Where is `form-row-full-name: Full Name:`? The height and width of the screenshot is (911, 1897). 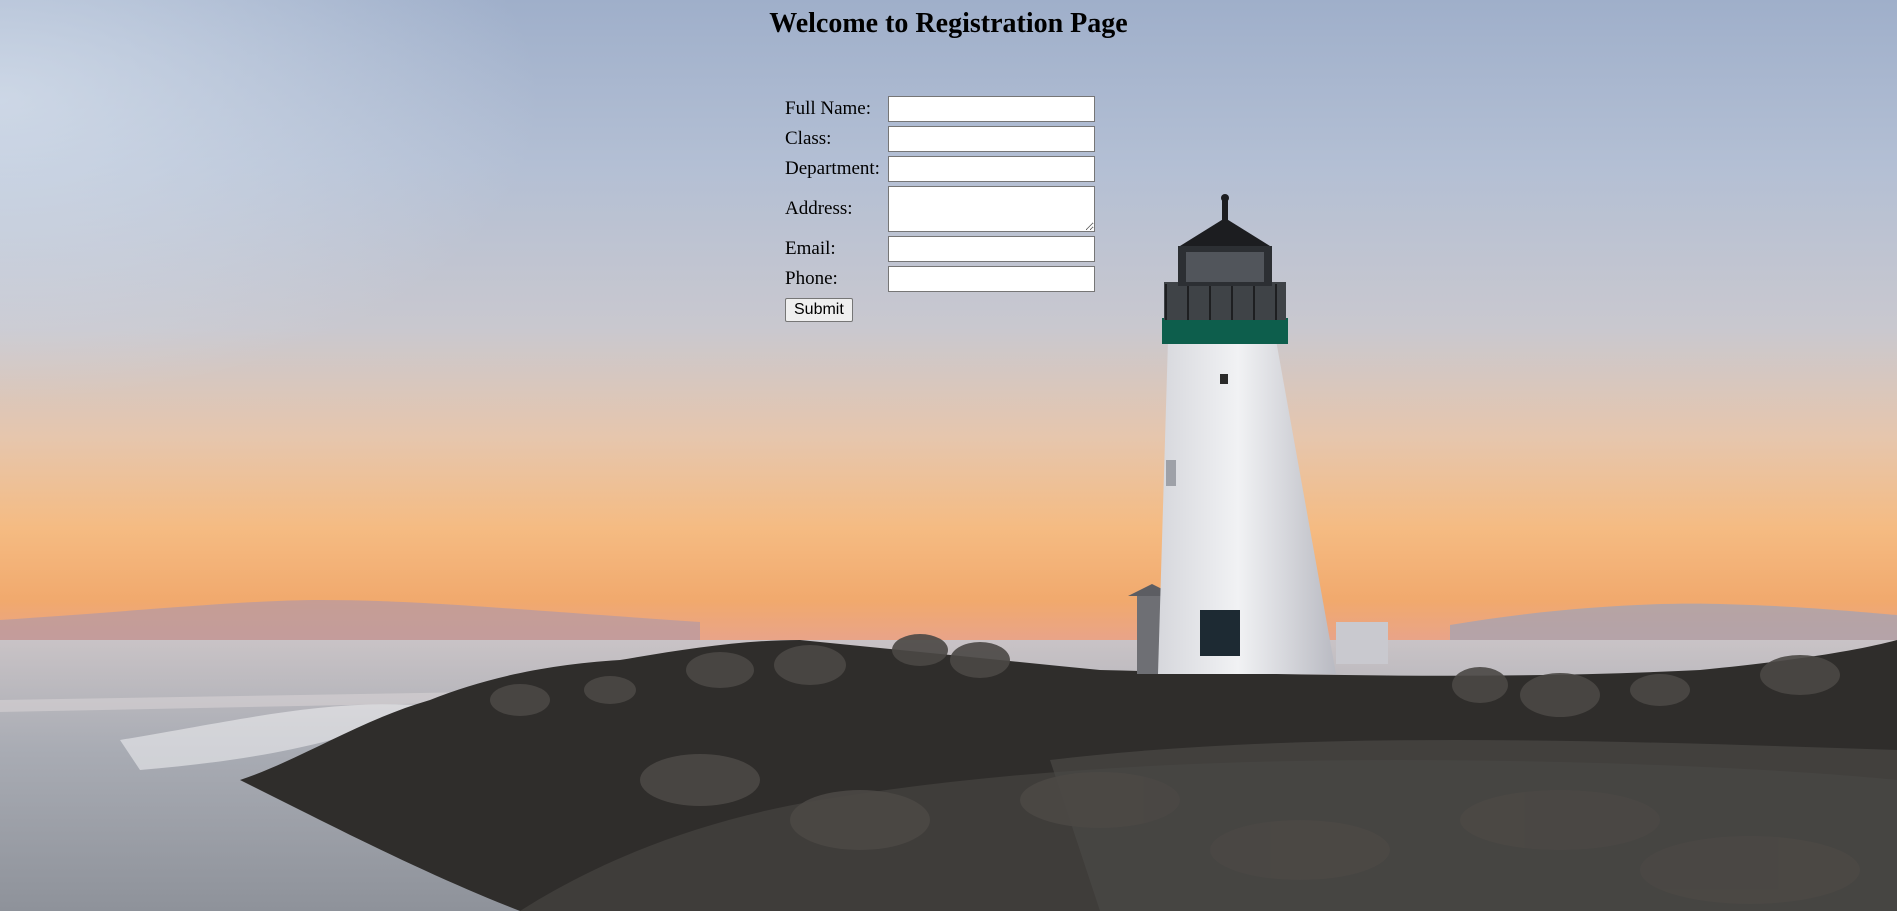
form-row-full-name: Full Name: is located at coordinates (940, 109).